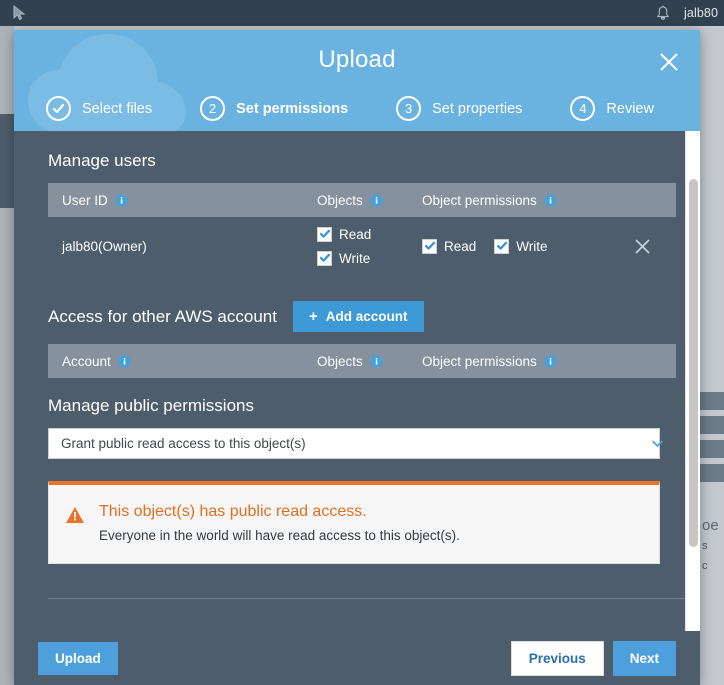 The height and width of the screenshot is (685, 724). I want to click on background-text-3: c, so click(705, 566).